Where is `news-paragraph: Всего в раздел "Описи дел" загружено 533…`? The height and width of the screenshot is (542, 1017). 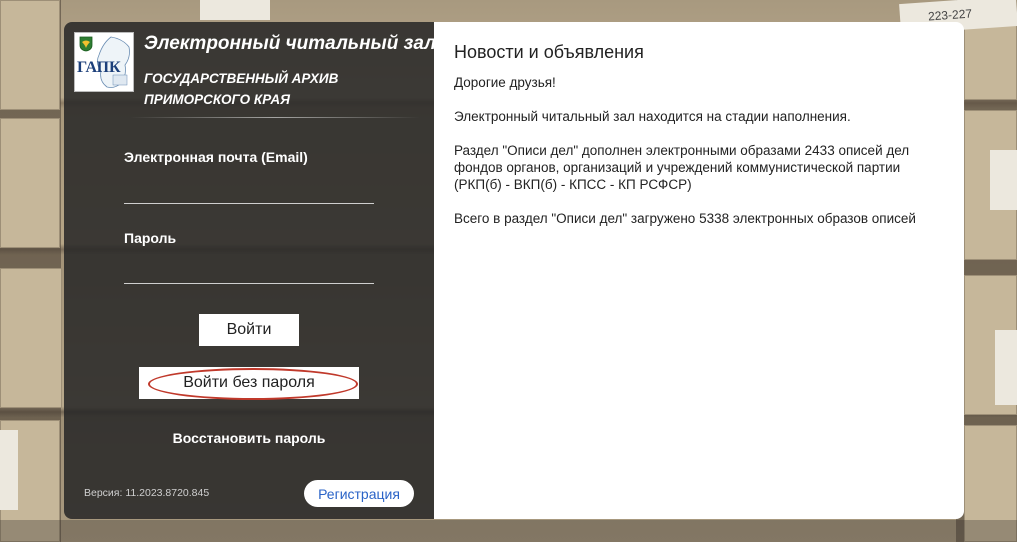
news-paragraph: Всего в раздел "Описи дел" загружено 533… is located at coordinates (685, 218).